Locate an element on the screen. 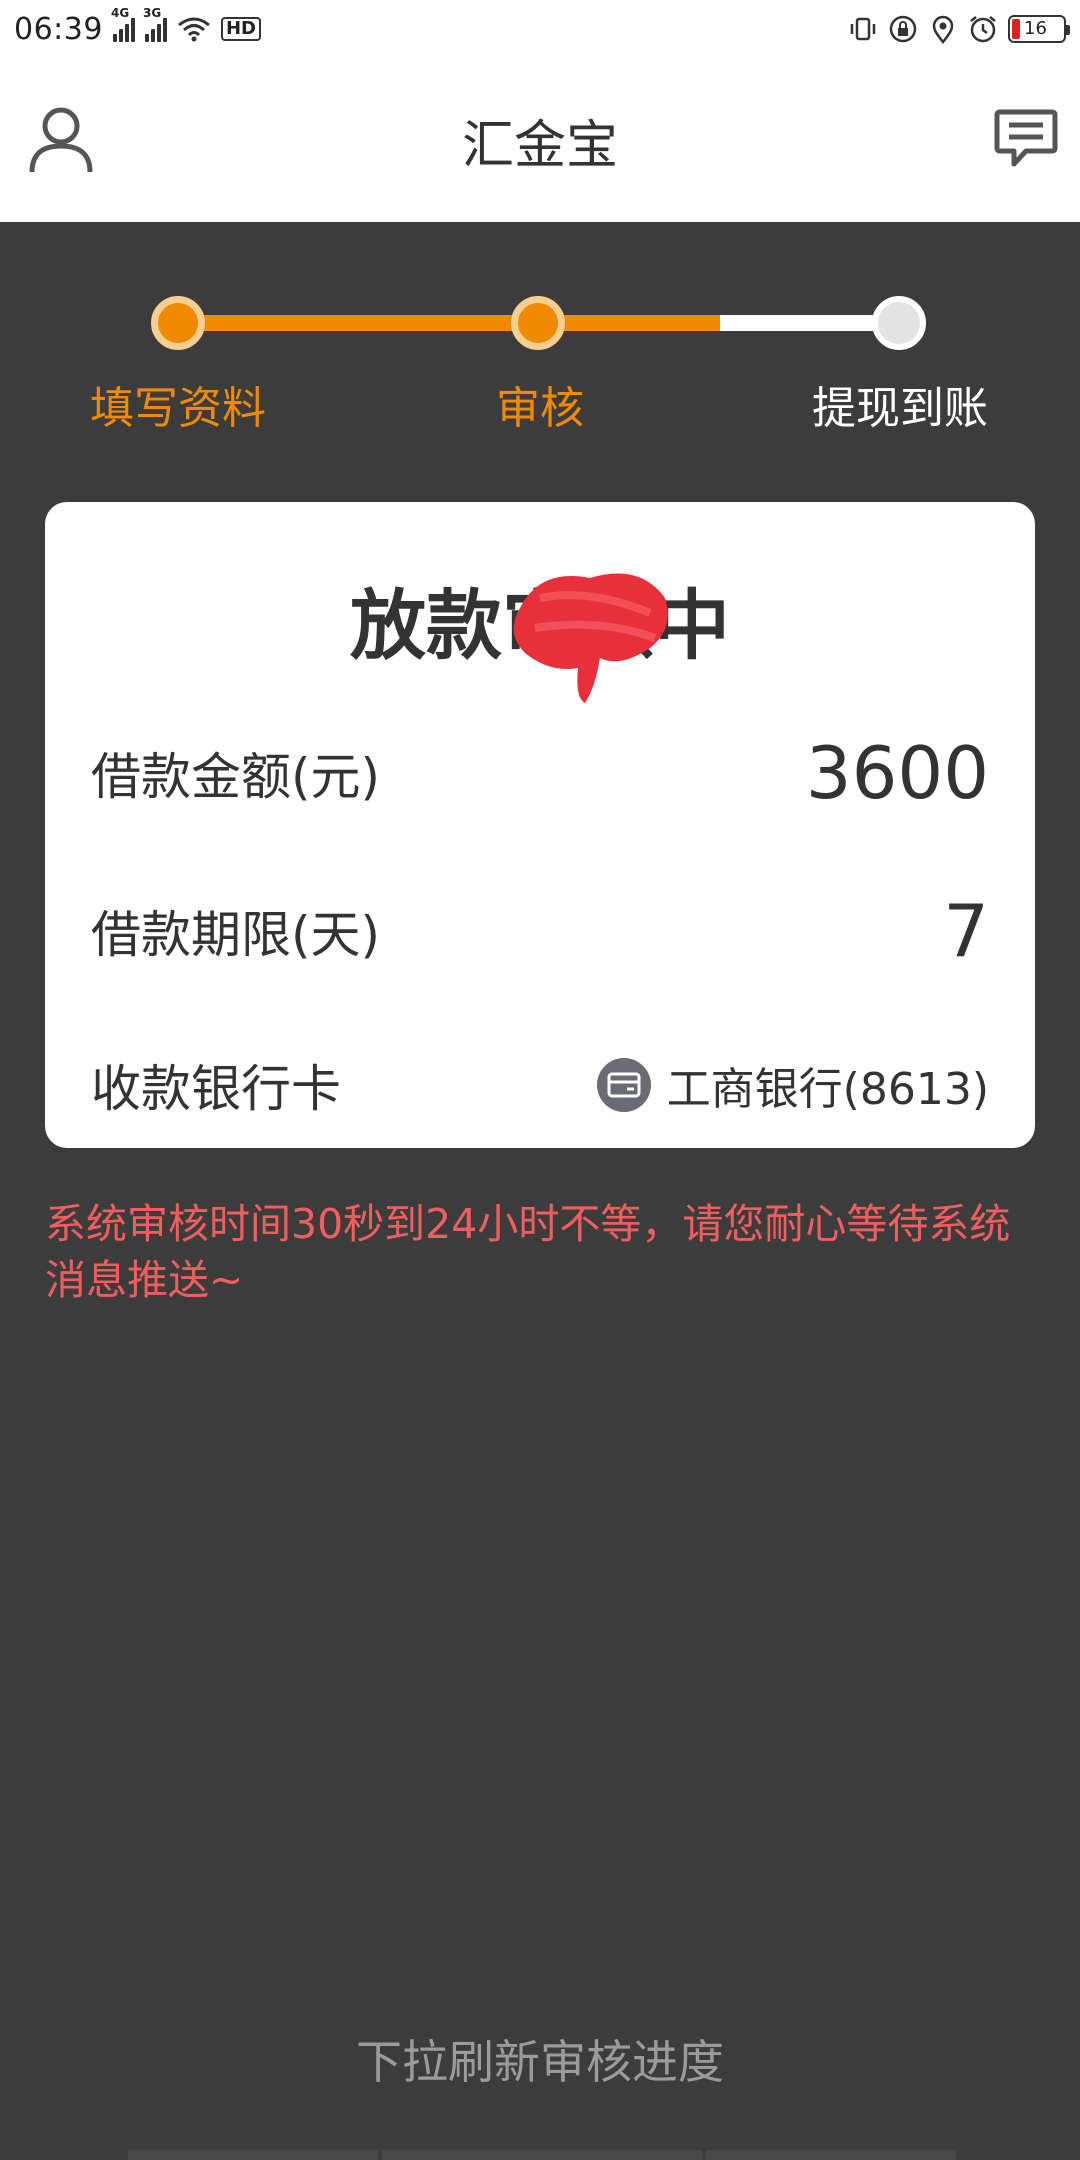 The height and width of the screenshot is (2160, 1080). review-notice: 系统审核时间30秒到24小时不等，请您耐心等待系统消息推送~ is located at coordinates (528, 1252).